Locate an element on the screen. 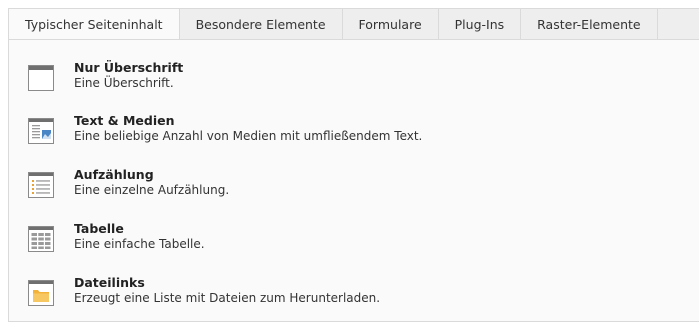 This screenshot has width=699, height=322. table-icon is located at coordinates (41, 239).